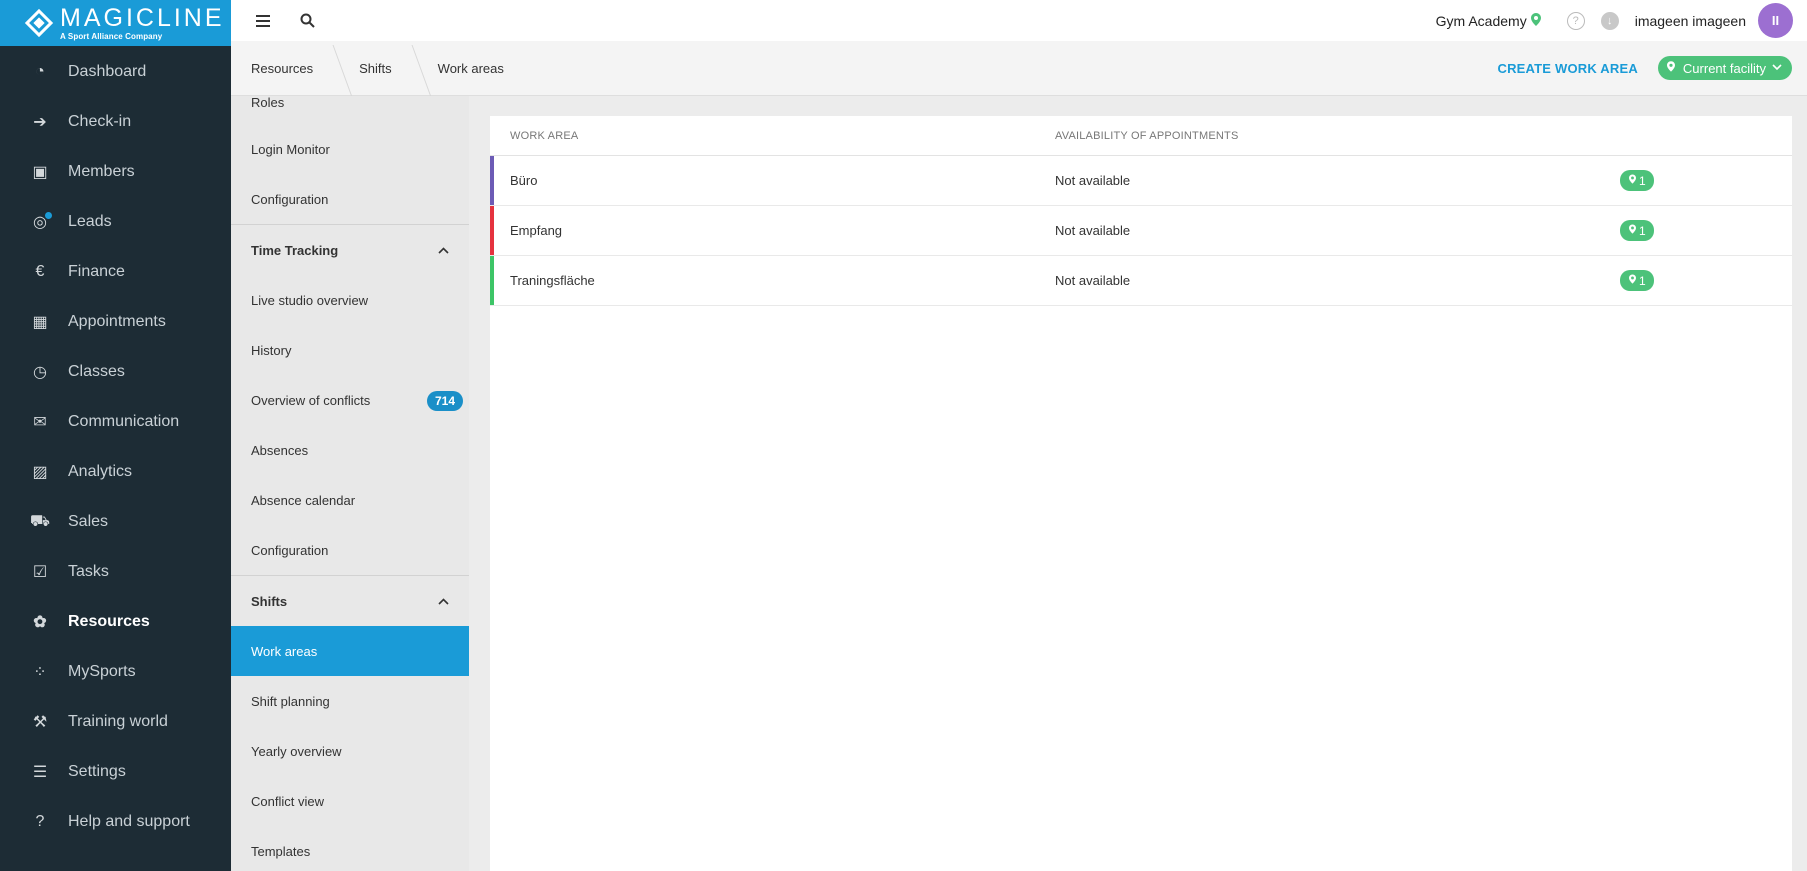 The image size is (1807, 871). What do you see at coordinates (88, 521) in the screenshot?
I see `nav-label: Sales` at bounding box center [88, 521].